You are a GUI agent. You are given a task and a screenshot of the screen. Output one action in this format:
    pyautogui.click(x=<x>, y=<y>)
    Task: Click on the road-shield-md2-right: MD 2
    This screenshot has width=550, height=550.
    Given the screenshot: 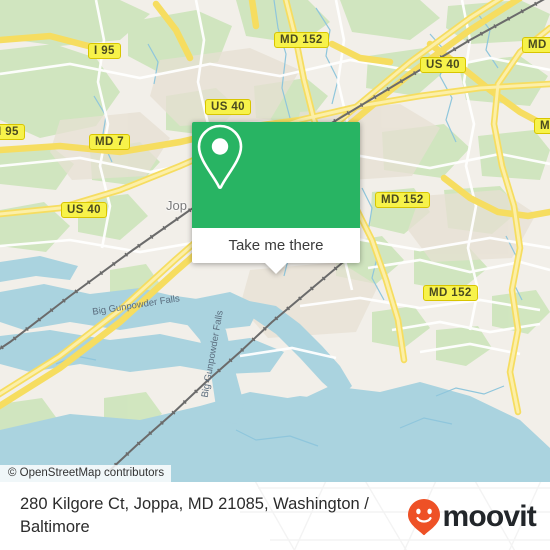 What is the action you would take?
    pyautogui.click(x=536, y=45)
    